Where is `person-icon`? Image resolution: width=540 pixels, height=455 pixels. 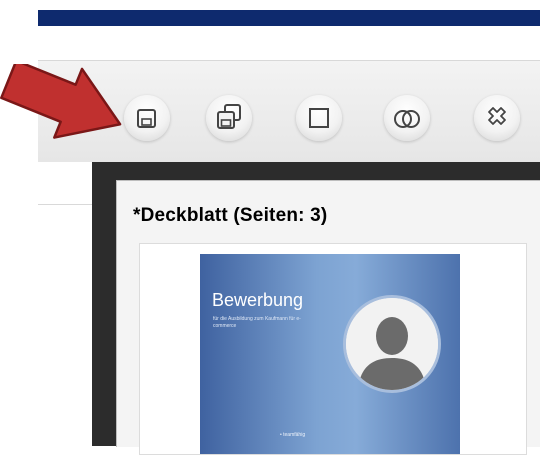 person-icon is located at coordinates (392, 344).